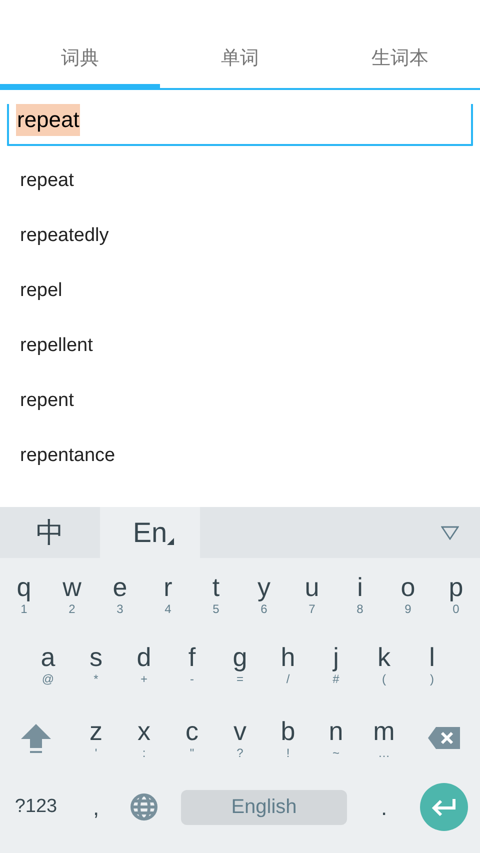 The width and height of the screenshot is (480, 853). What do you see at coordinates (192, 664) in the screenshot?
I see `keyboard-key: f -` at bounding box center [192, 664].